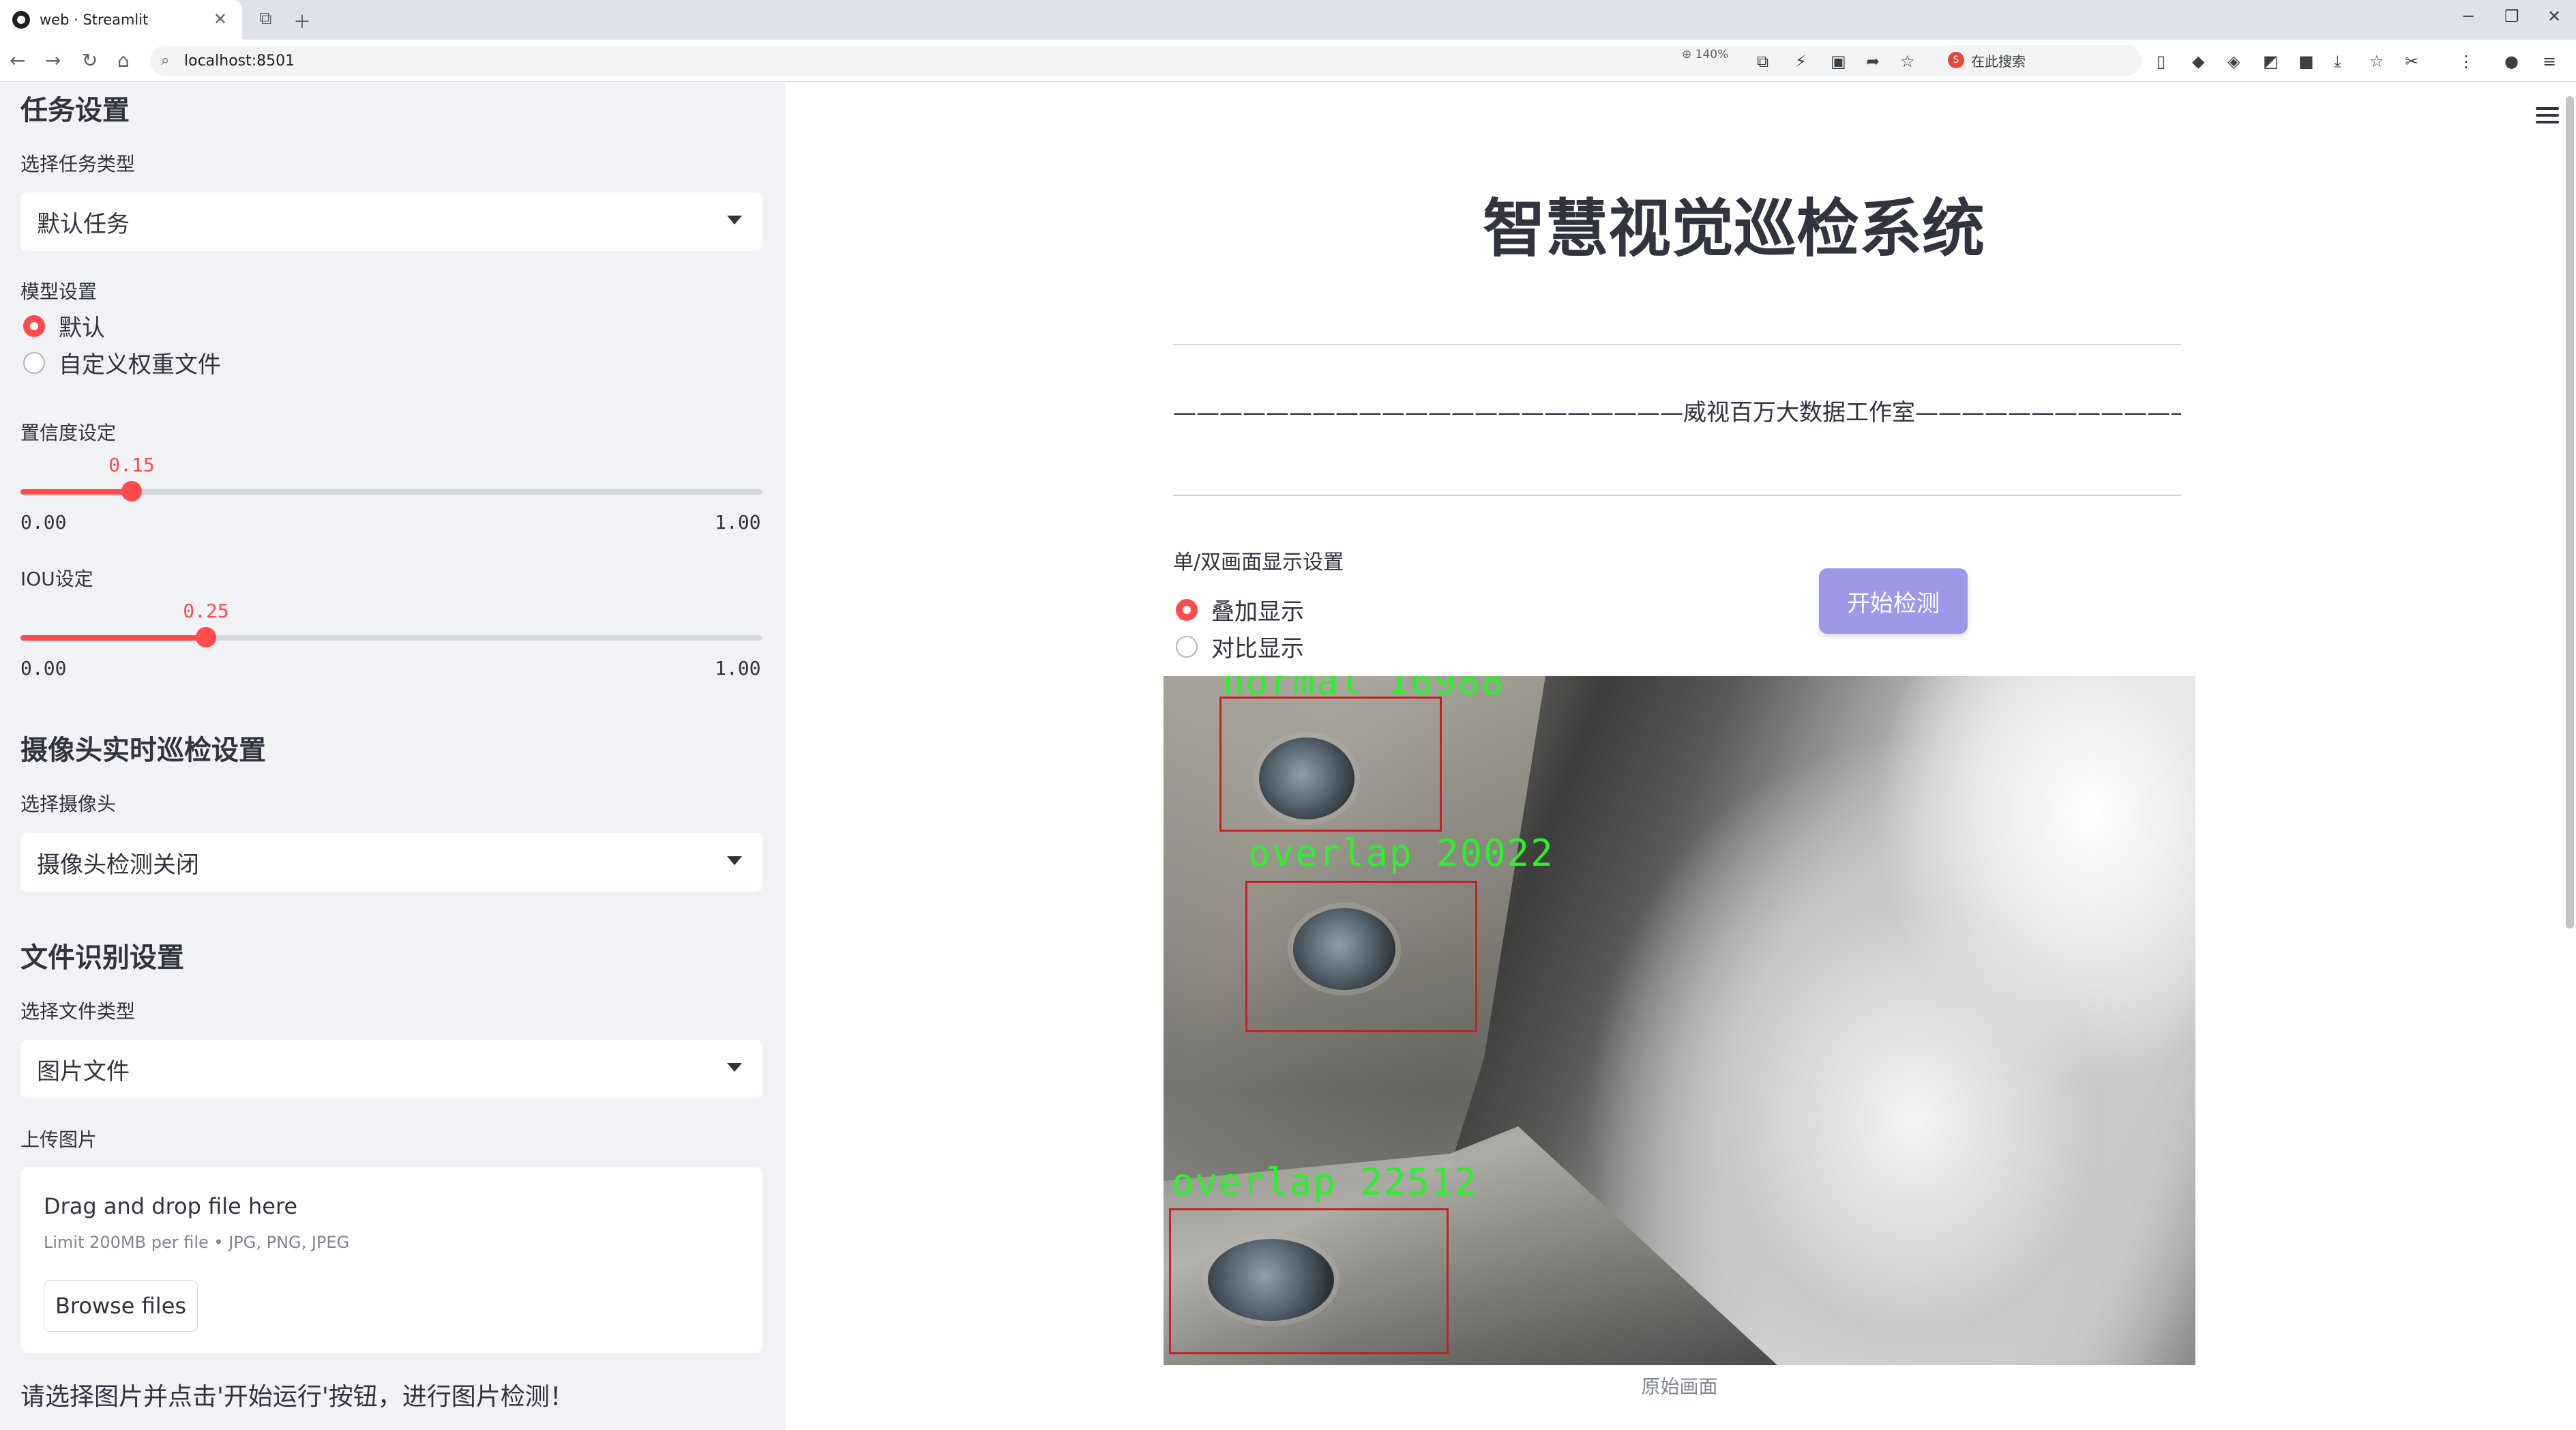  Describe the element at coordinates (2198, 62) in the screenshot. I see `extension-color-icon: ◆` at that location.